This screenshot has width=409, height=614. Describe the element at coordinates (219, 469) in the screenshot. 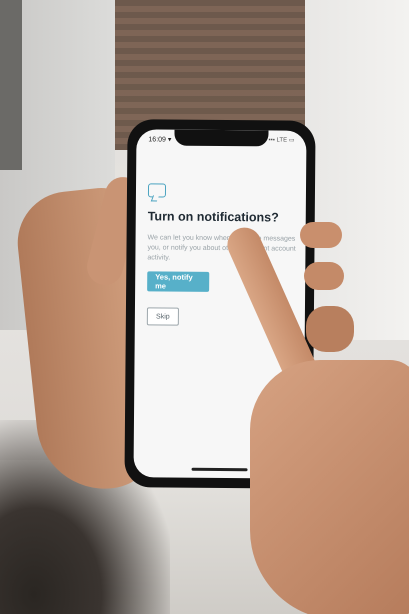

I see `home-indicator` at that location.